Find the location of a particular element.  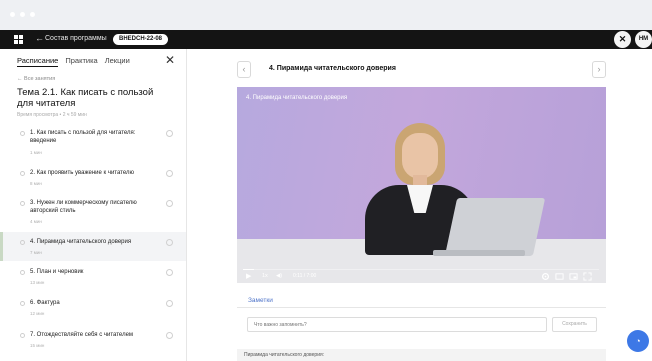

all-lessons-link: ← Все занятия is located at coordinates (36, 79).